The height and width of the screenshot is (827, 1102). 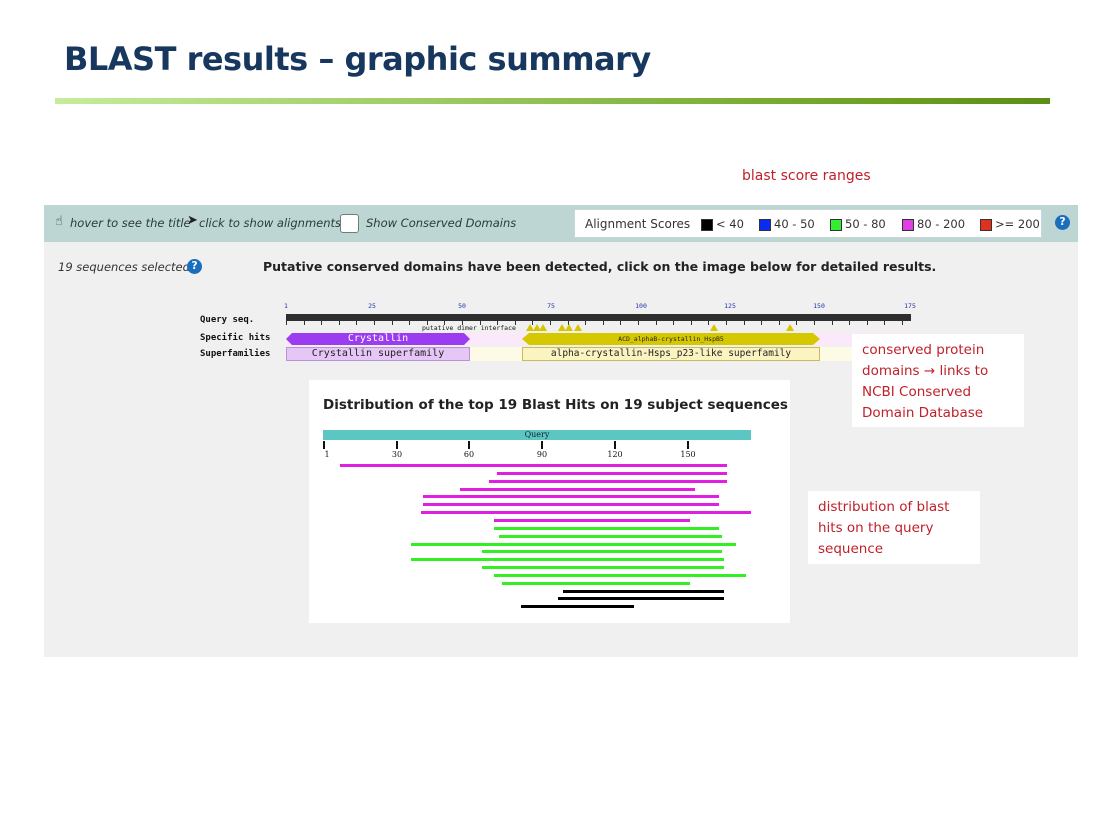 What do you see at coordinates (378, 354) in the screenshot?
I see `superfamily-crystallin: Crystallin superfamily` at bounding box center [378, 354].